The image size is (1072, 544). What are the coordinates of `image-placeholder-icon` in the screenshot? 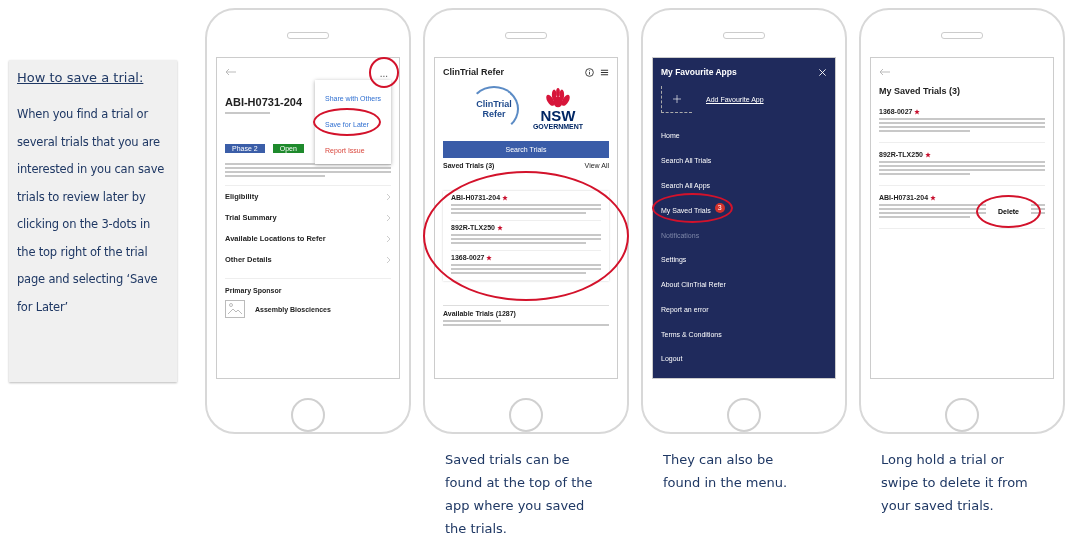 It's located at (235, 309).